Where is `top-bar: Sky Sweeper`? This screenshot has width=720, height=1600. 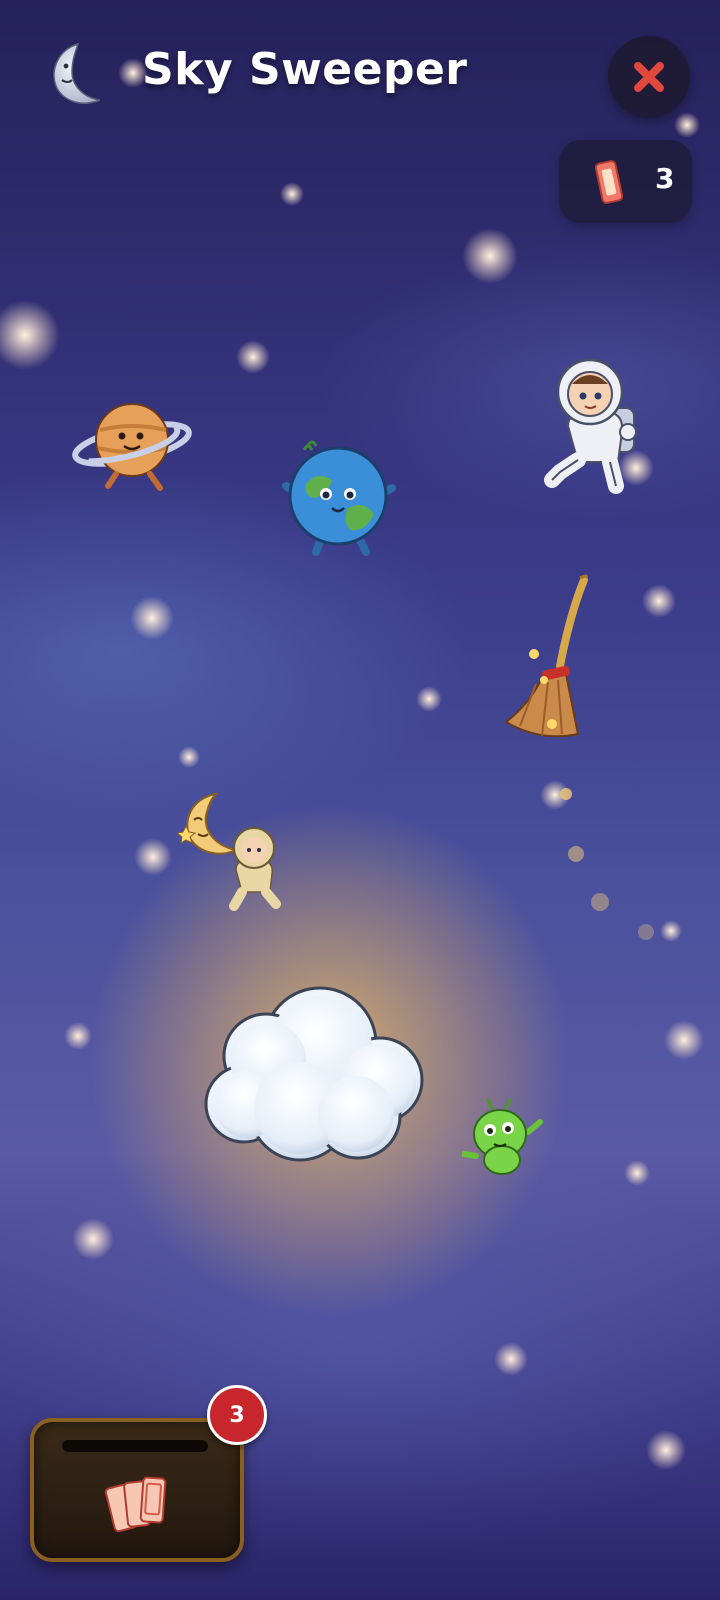
top-bar: Sky Sweeper is located at coordinates (360, 75).